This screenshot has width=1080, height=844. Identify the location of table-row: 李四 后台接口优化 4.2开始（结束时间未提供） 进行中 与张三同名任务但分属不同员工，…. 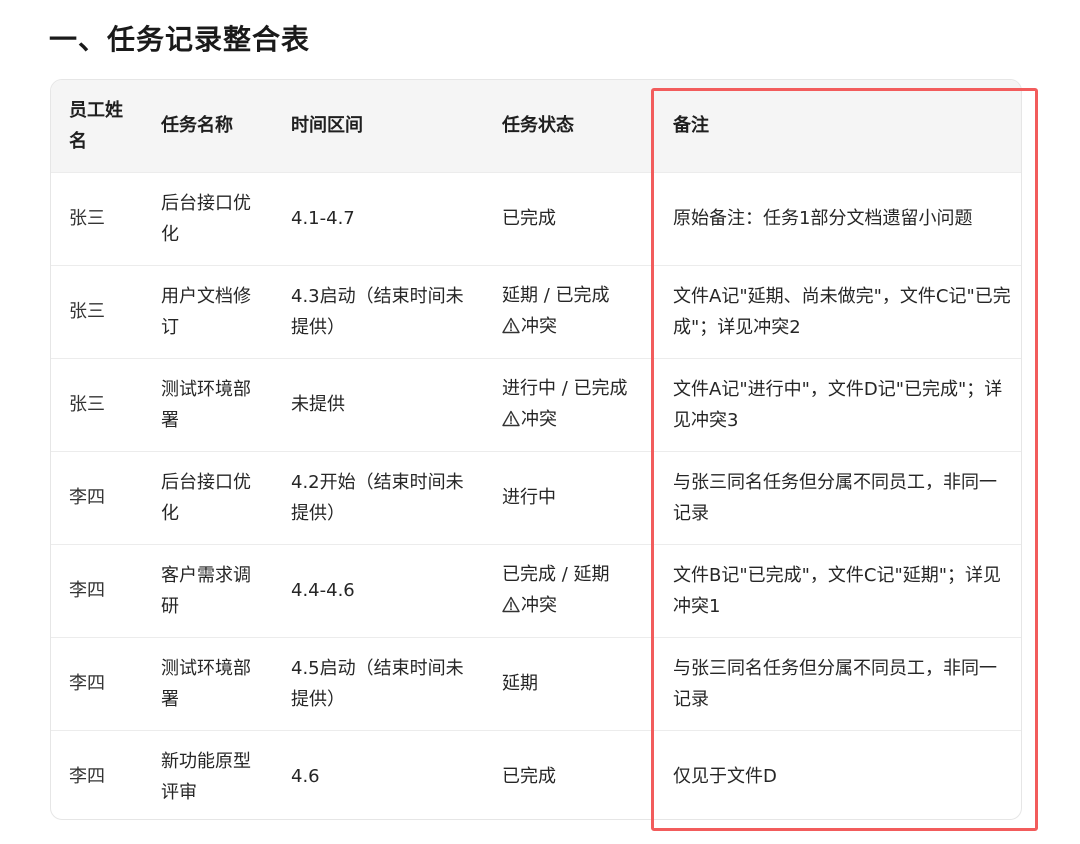
(536, 497).